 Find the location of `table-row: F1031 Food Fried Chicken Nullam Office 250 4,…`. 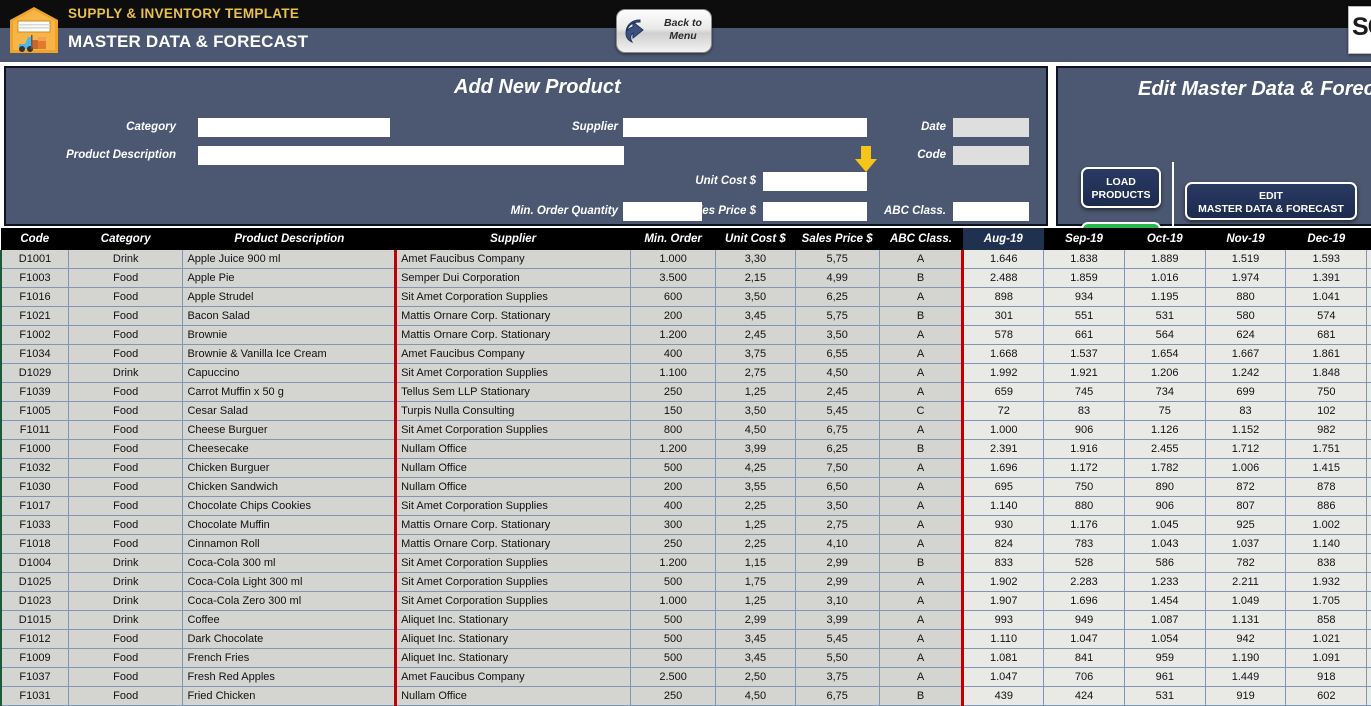

table-row: F1031 Food Fried Chicken Nullam Office 250 4,… is located at coordinates (685, 696).